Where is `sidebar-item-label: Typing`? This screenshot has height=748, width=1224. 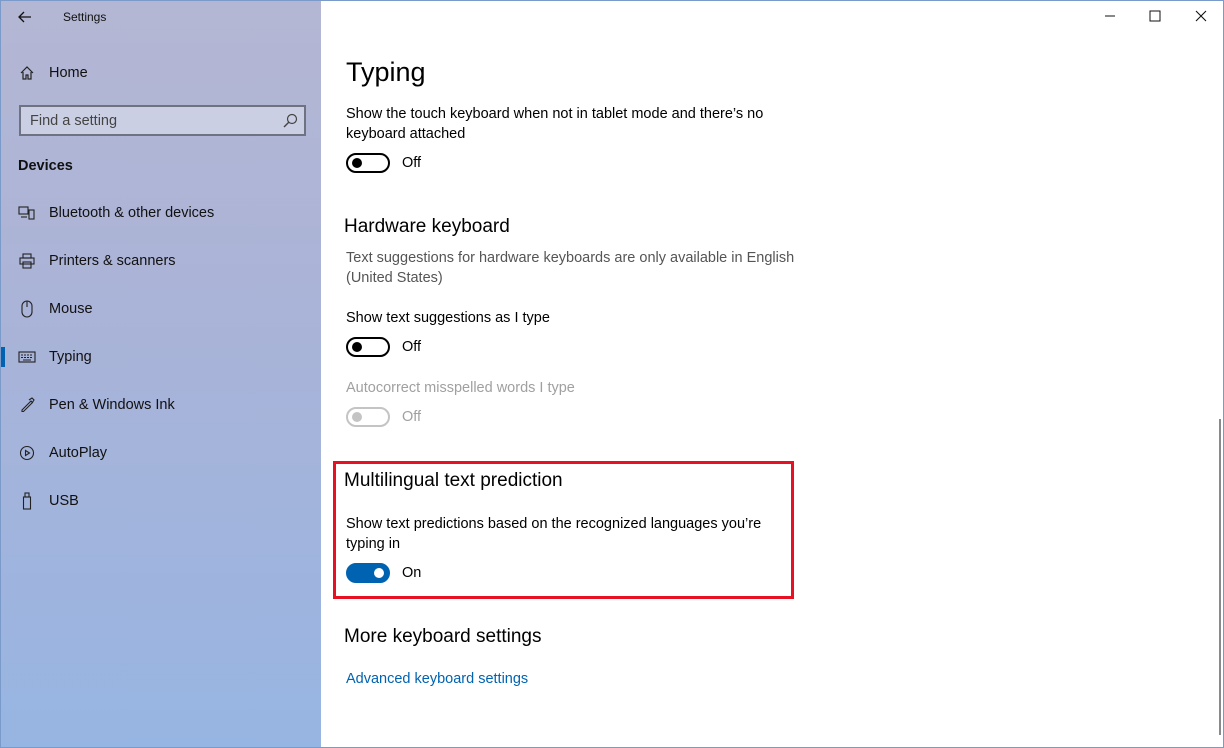
sidebar-item-label: Typing is located at coordinates (70, 357).